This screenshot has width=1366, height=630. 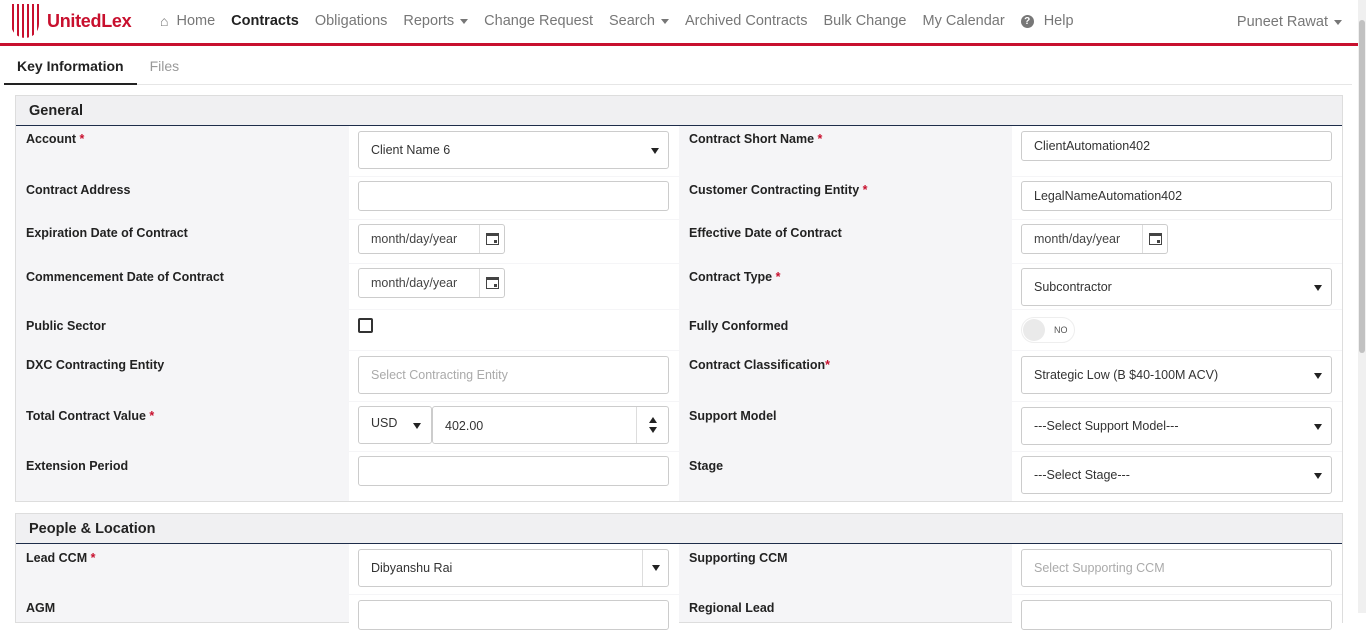 I want to click on currency-value: USD, so click(x=384, y=423).